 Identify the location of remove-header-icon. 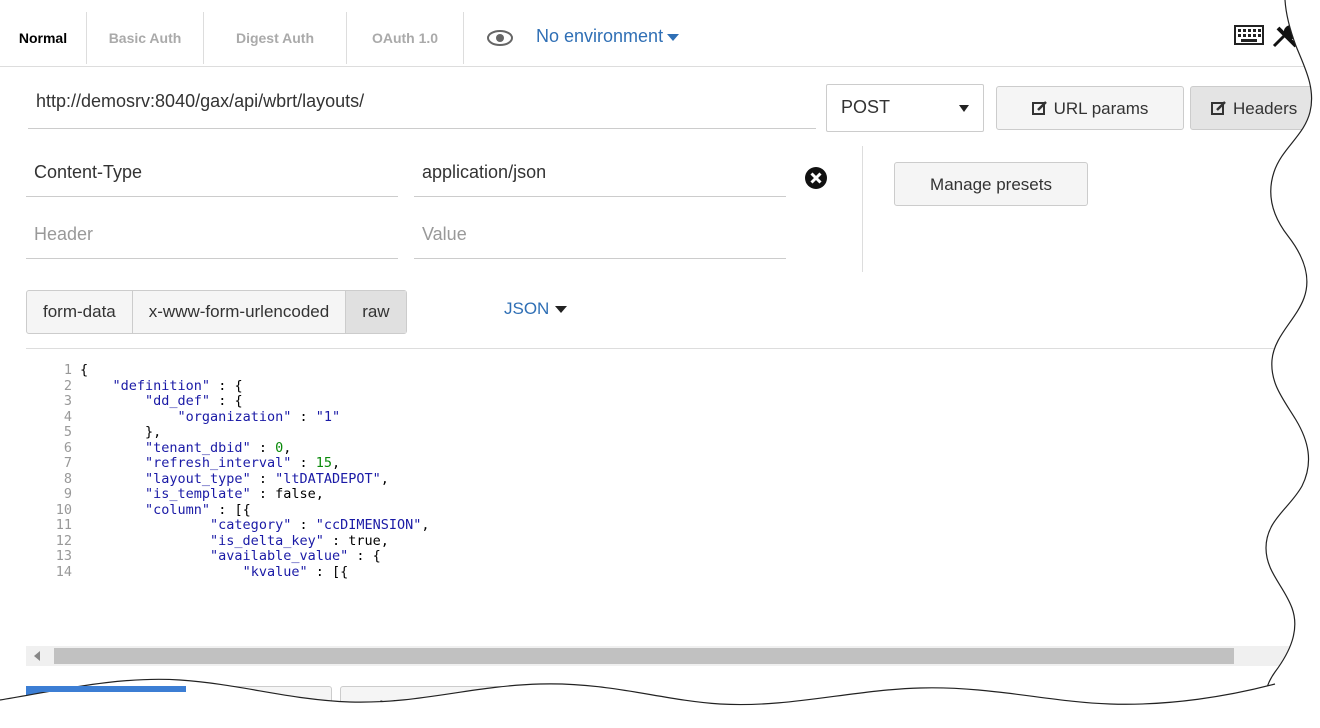
(816, 178).